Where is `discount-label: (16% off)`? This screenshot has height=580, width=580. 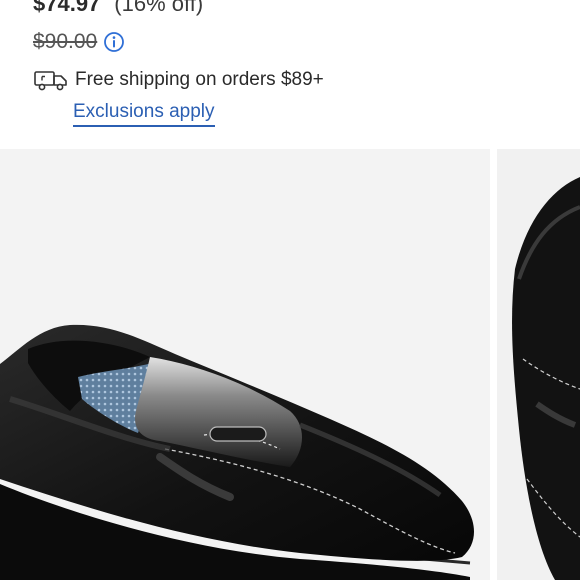 discount-label: (16% off) is located at coordinates (159, 8).